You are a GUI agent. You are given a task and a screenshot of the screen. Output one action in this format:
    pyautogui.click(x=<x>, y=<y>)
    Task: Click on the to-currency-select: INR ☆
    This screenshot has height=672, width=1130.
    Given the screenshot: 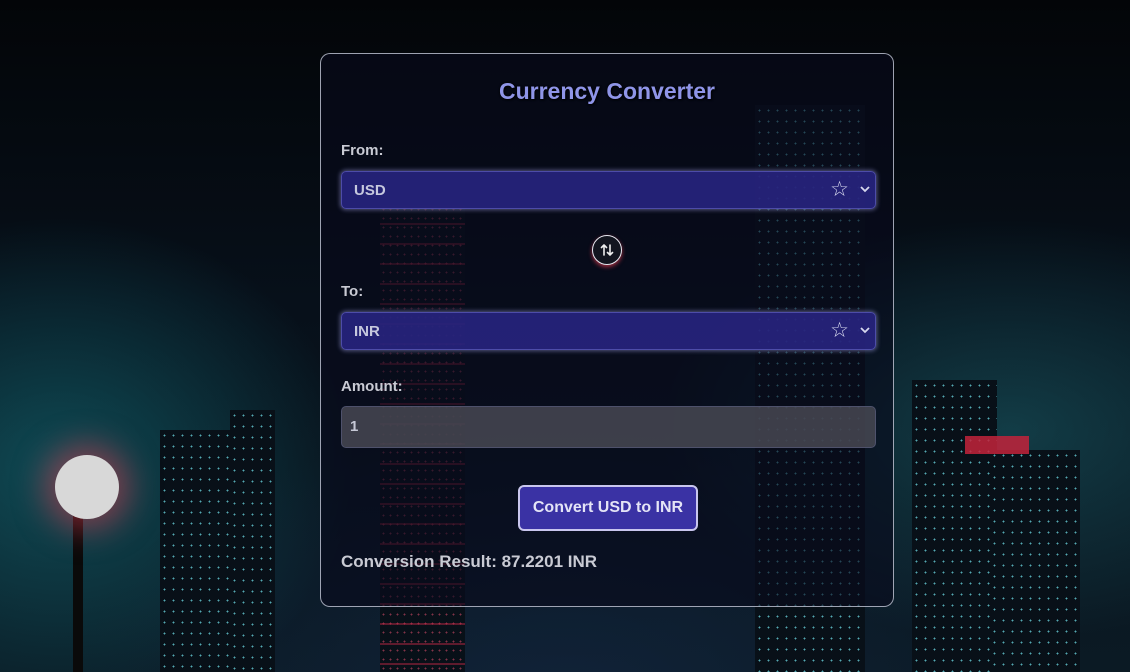 What is the action you would take?
    pyautogui.click(x=608, y=331)
    